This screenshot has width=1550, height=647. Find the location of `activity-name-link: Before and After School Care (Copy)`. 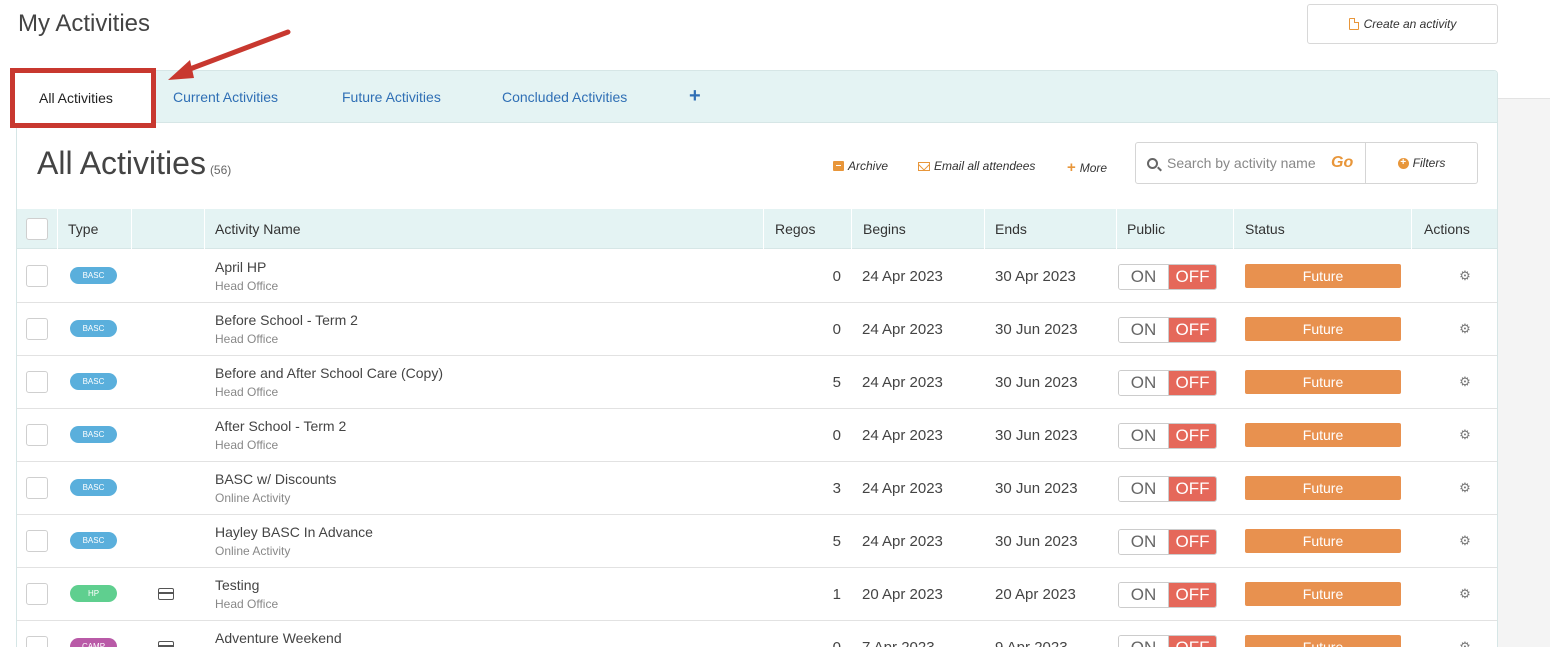

activity-name-link: Before and After School Care (Copy) is located at coordinates (329, 373).